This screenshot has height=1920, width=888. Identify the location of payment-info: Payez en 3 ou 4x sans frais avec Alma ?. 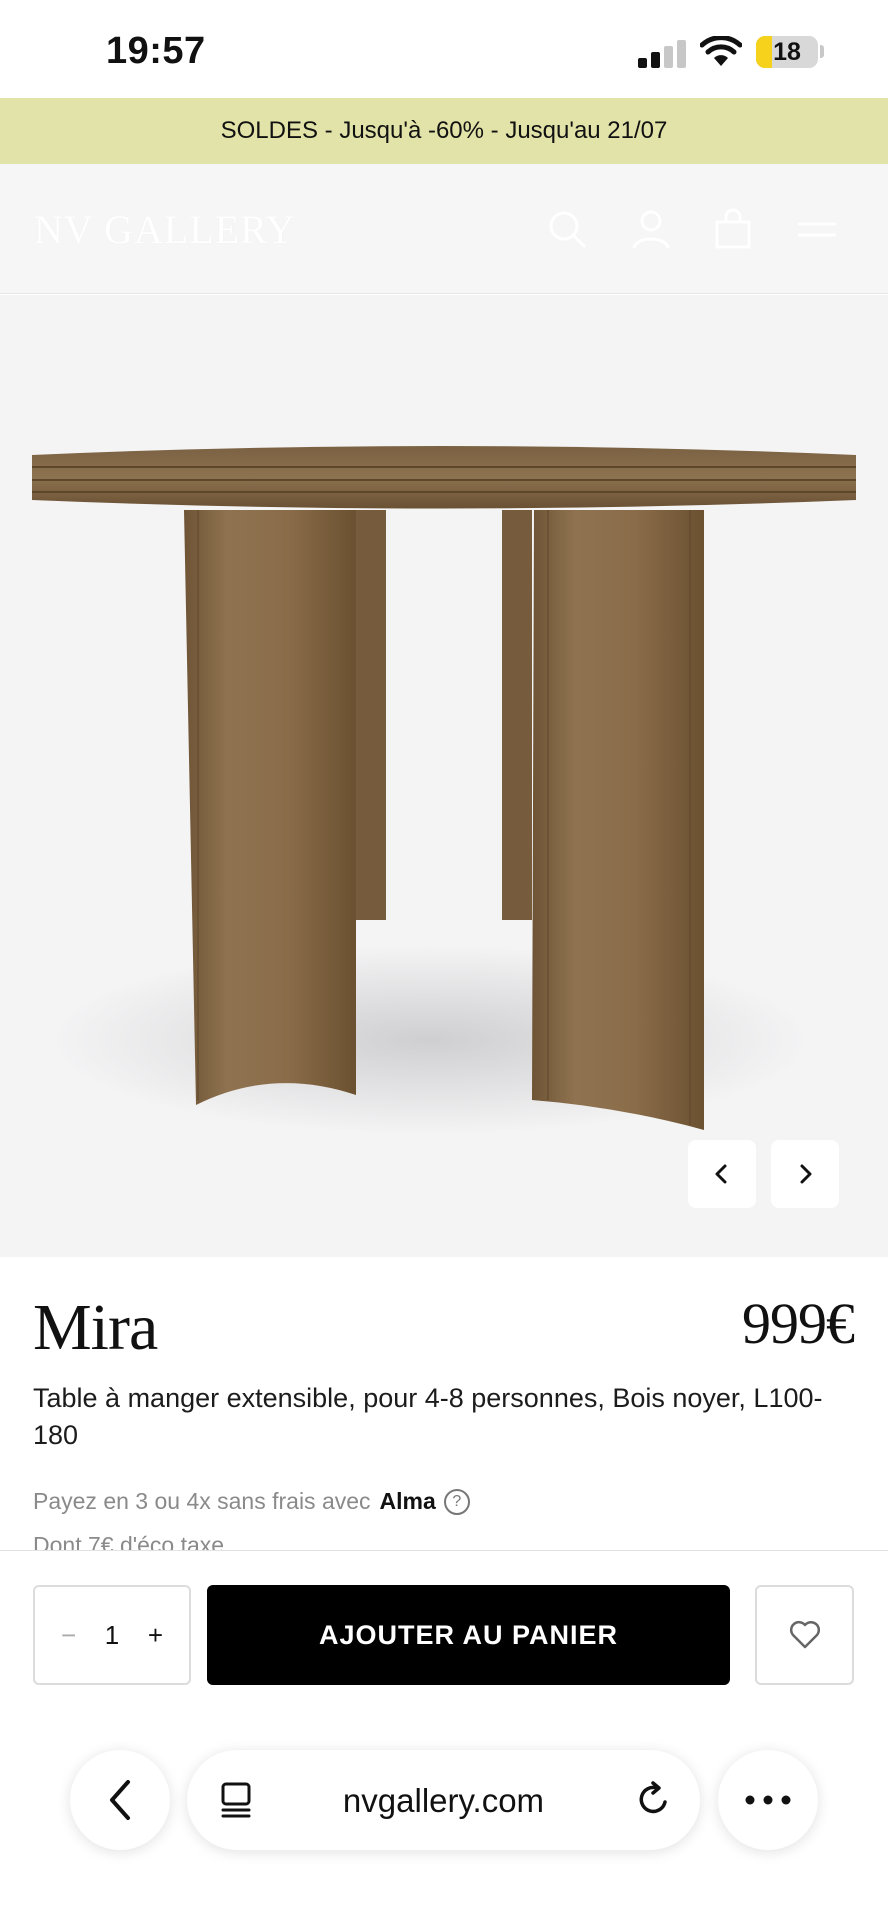
(251, 1501).